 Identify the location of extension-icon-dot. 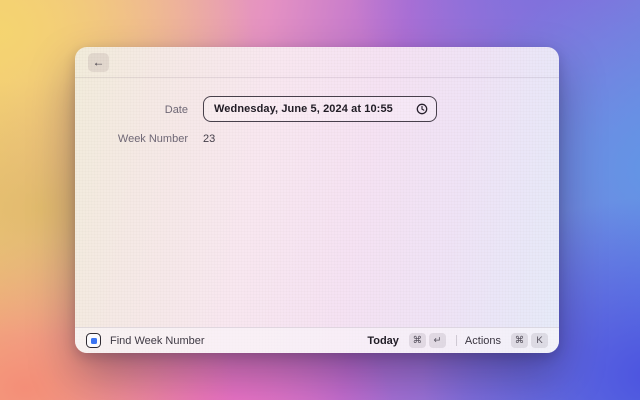
(93, 340).